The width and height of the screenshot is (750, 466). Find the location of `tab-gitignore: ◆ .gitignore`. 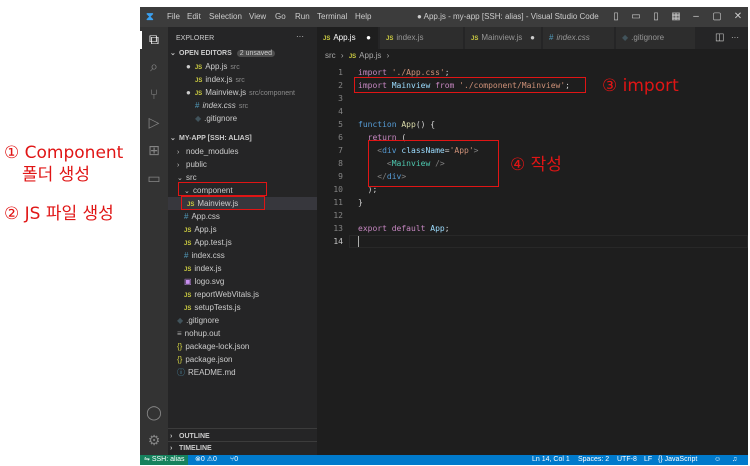

tab-gitignore: ◆ .gitignore is located at coordinates (656, 38).